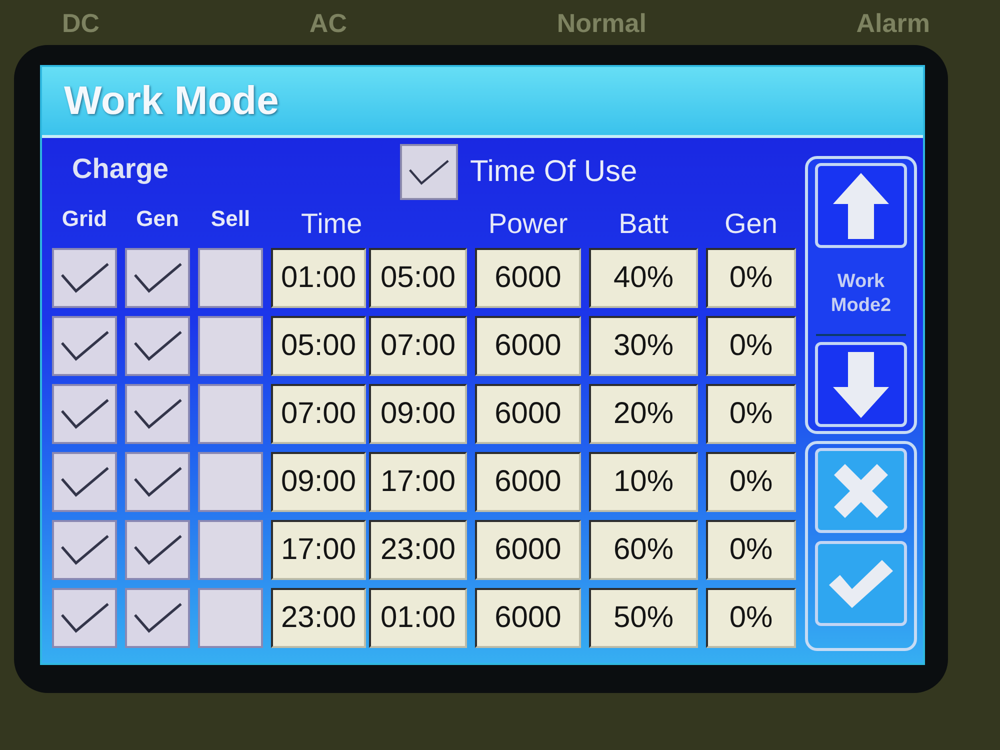  I want to click on column-header: Power, so click(528, 224).